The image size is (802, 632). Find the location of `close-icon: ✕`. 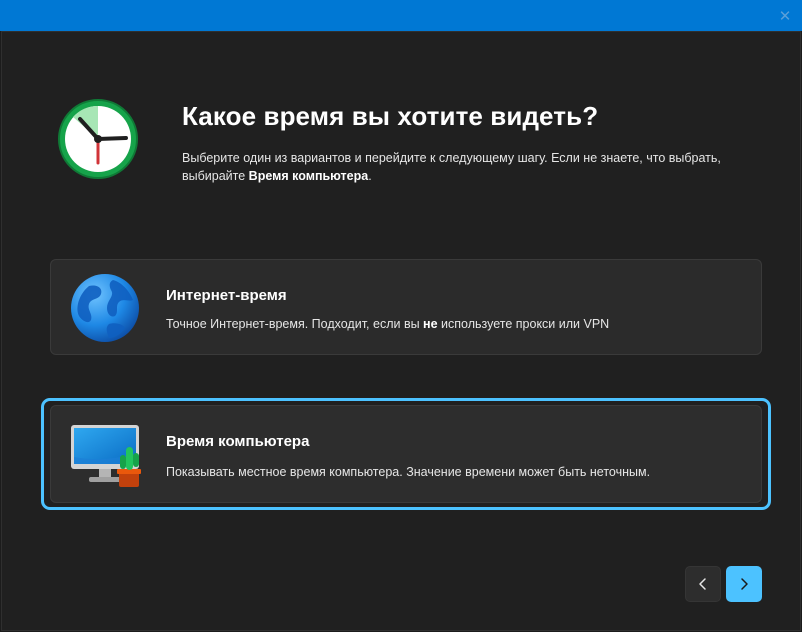

close-icon: ✕ is located at coordinates (785, 15).